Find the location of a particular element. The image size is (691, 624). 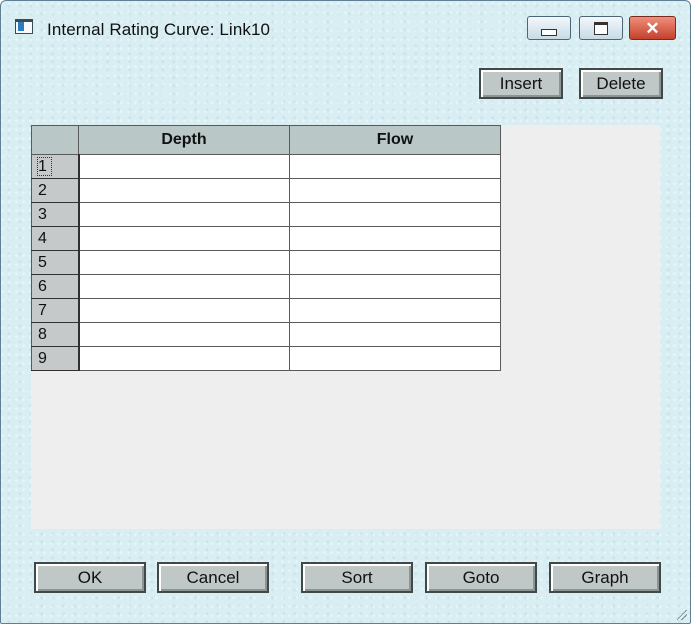

table-row: 4 is located at coordinates (266, 238).